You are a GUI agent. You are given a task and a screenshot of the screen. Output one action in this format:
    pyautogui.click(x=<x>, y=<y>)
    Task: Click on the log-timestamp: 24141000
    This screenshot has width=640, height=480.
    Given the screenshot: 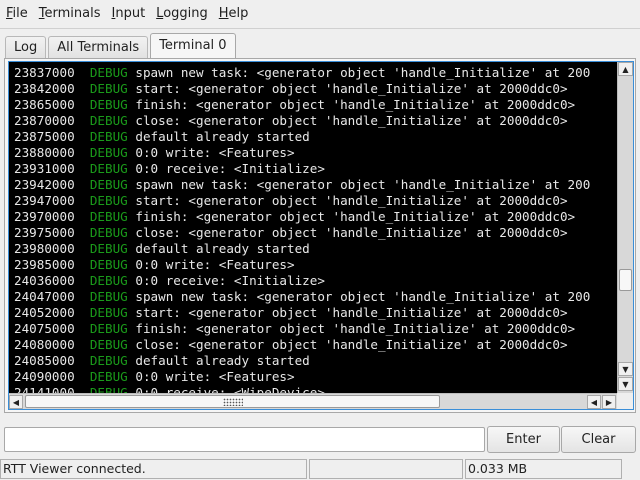 What is the action you would take?
    pyautogui.click(x=44, y=389)
    